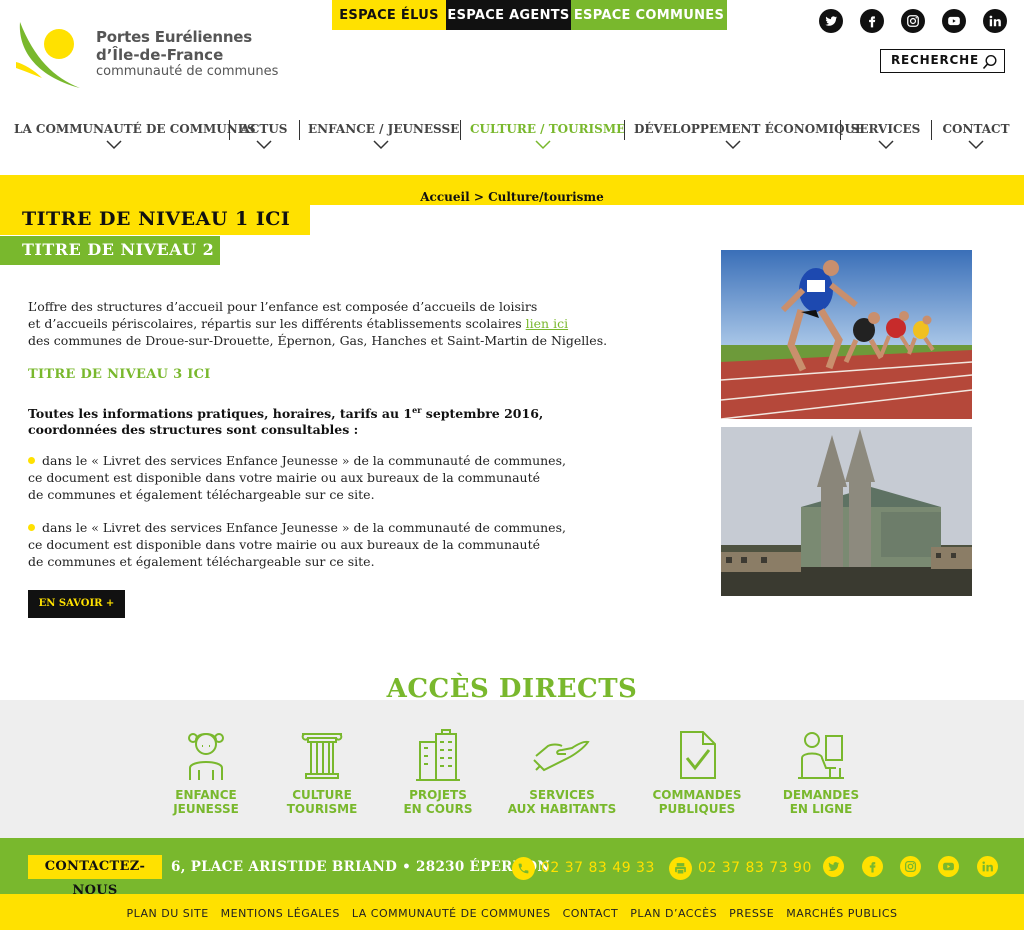 This screenshot has height=930, width=1024. Describe the element at coordinates (562, 795) in the screenshot. I see `acces-label: SERVICES` at that location.